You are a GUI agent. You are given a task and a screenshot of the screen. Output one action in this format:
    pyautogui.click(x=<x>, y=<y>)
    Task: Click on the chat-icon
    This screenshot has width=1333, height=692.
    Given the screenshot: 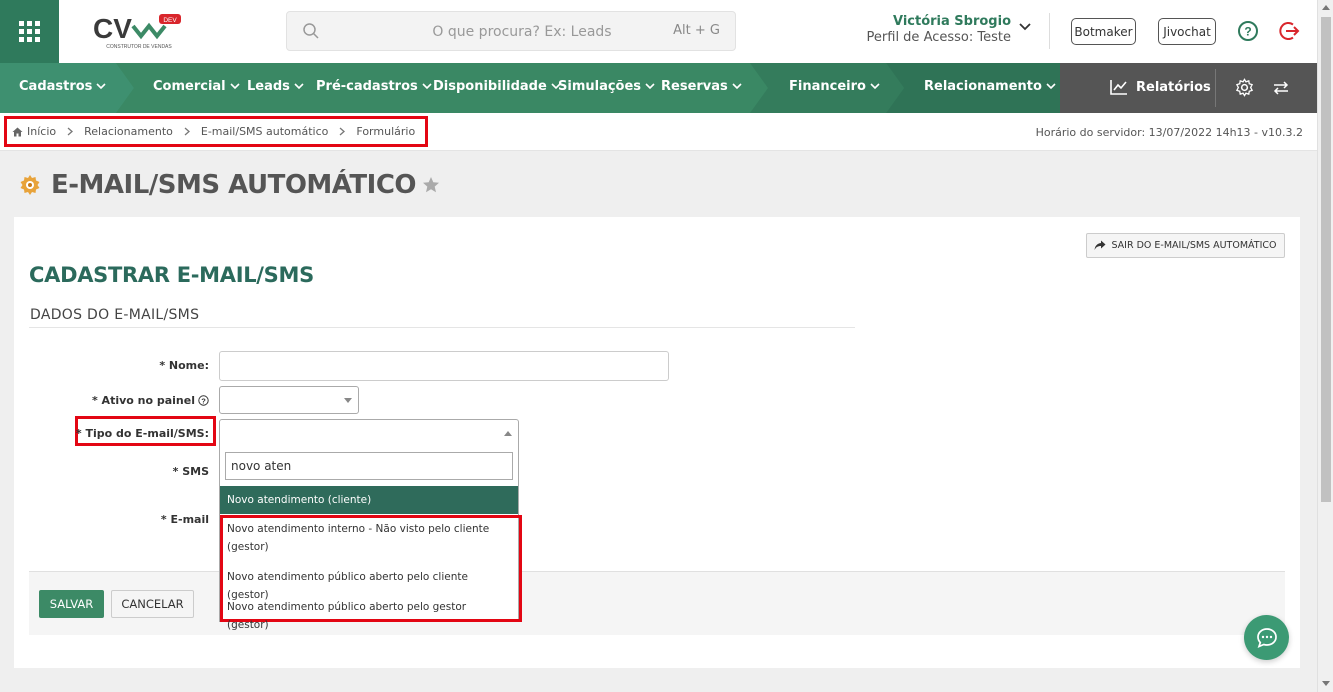 What is the action you would take?
    pyautogui.click(x=1266, y=637)
    